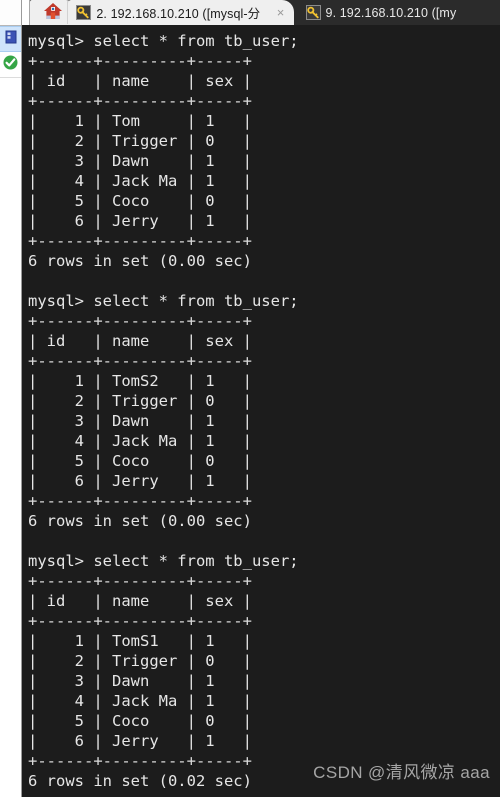 The width and height of the screenshot is (500, 797). I want to click on tab-label: 9. 192.168.10.210 ([my, so click(391, 12).